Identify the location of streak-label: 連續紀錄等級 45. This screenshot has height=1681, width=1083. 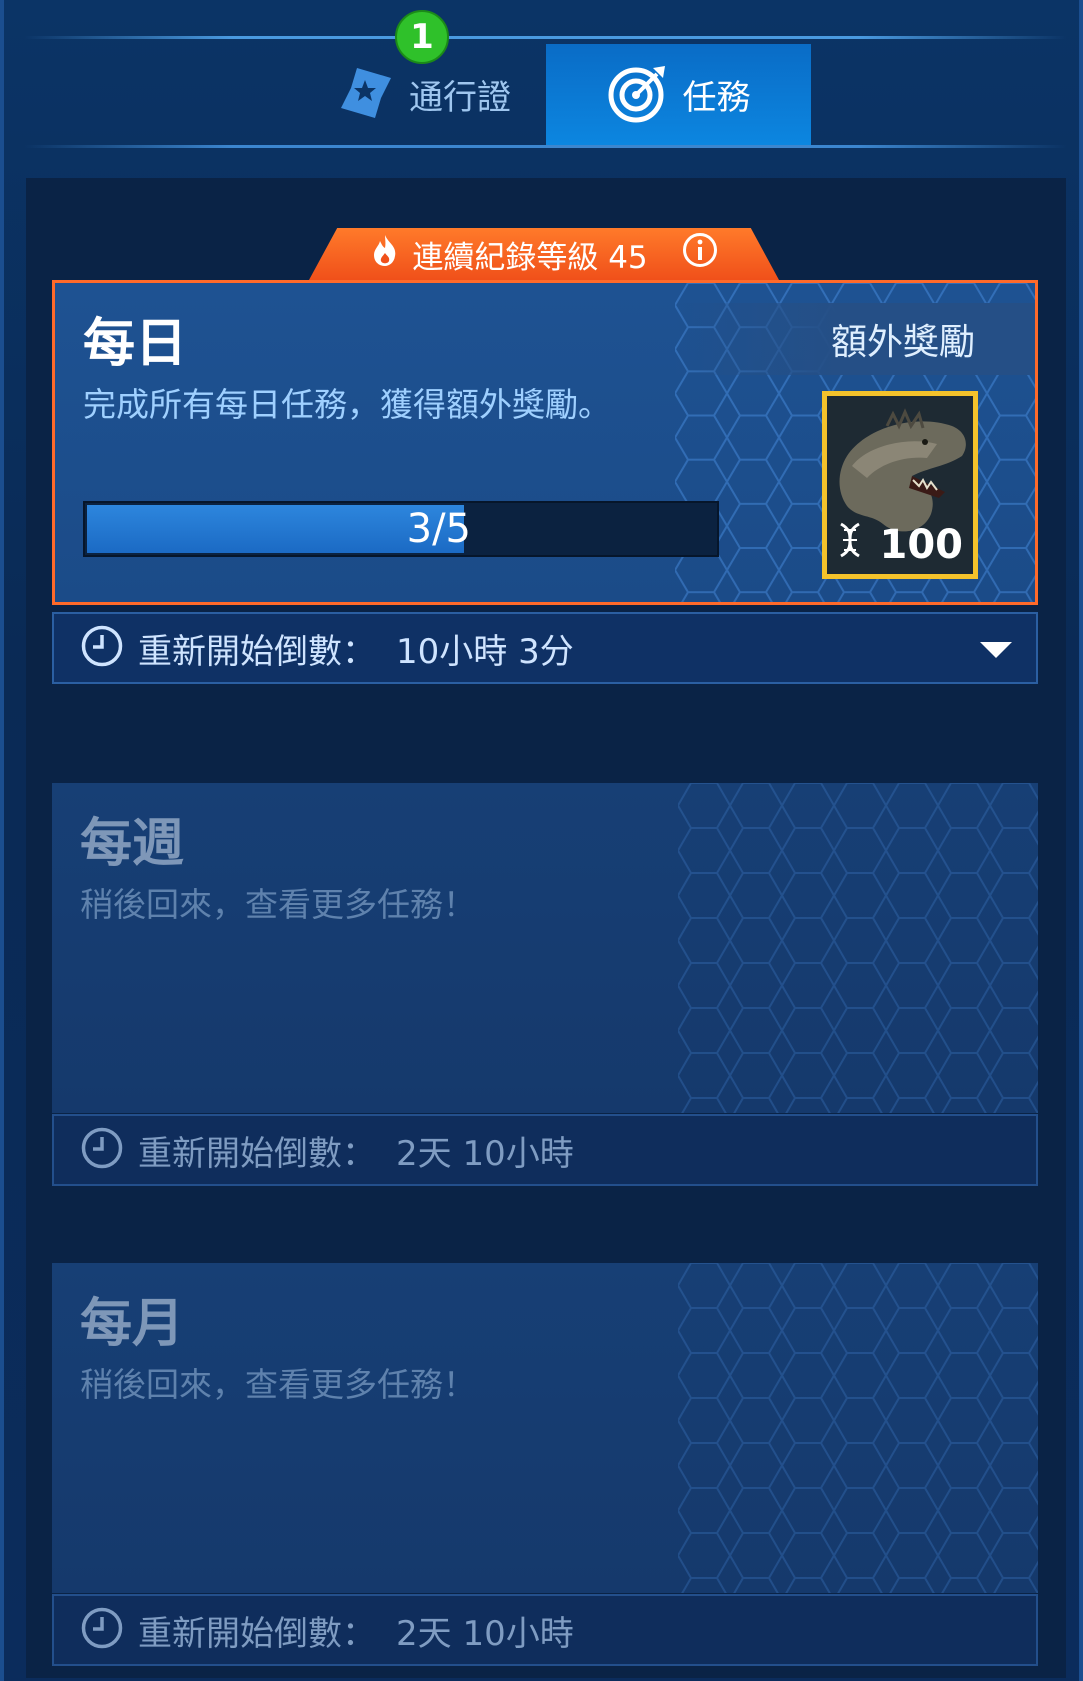
(530, 257).